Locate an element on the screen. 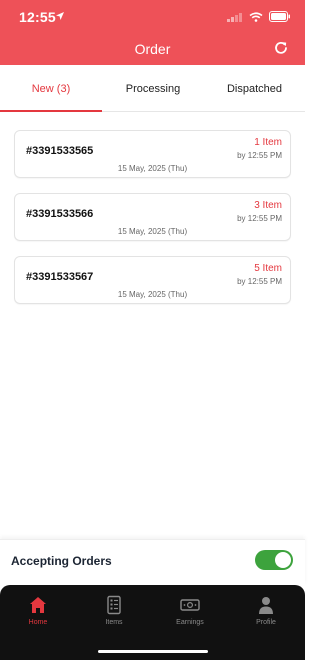  nav-earnings: Earnings is located at coordinates (190, 615).